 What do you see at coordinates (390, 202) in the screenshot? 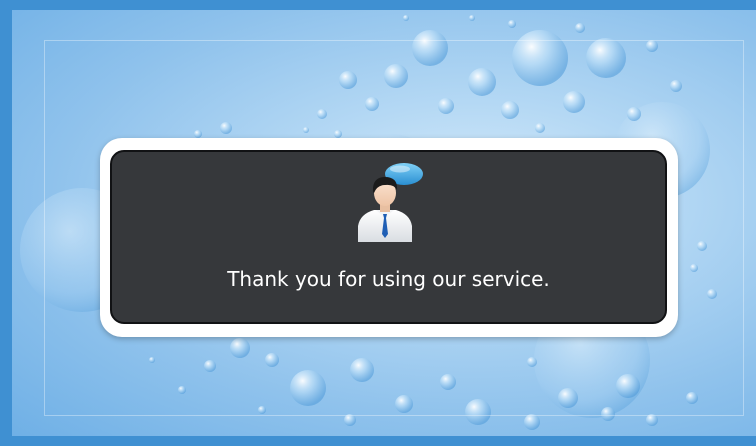
I see `customer-service-person-icon` at bounding box center [390, 202].